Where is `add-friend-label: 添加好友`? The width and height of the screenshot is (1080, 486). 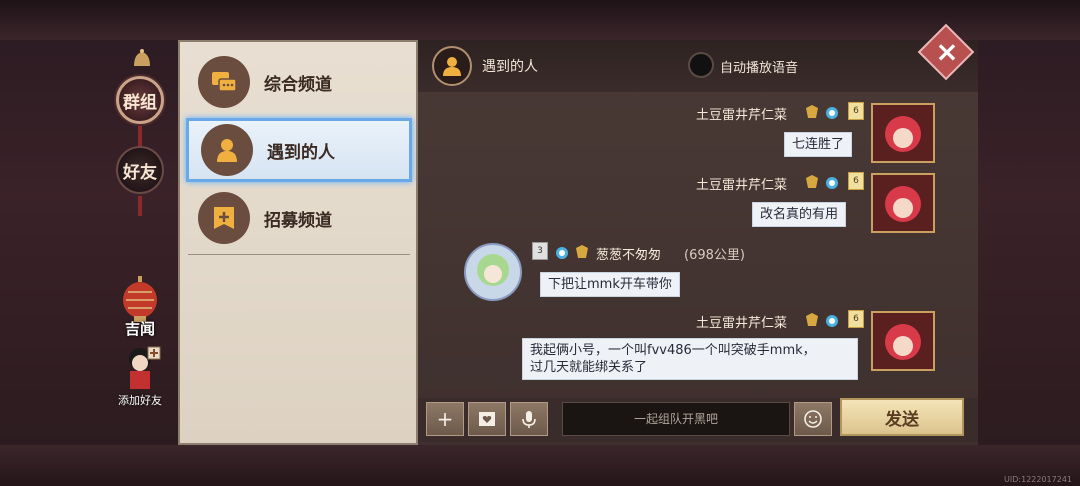
add-friend-label: 添加好友 is located at coordinates (140, 400).